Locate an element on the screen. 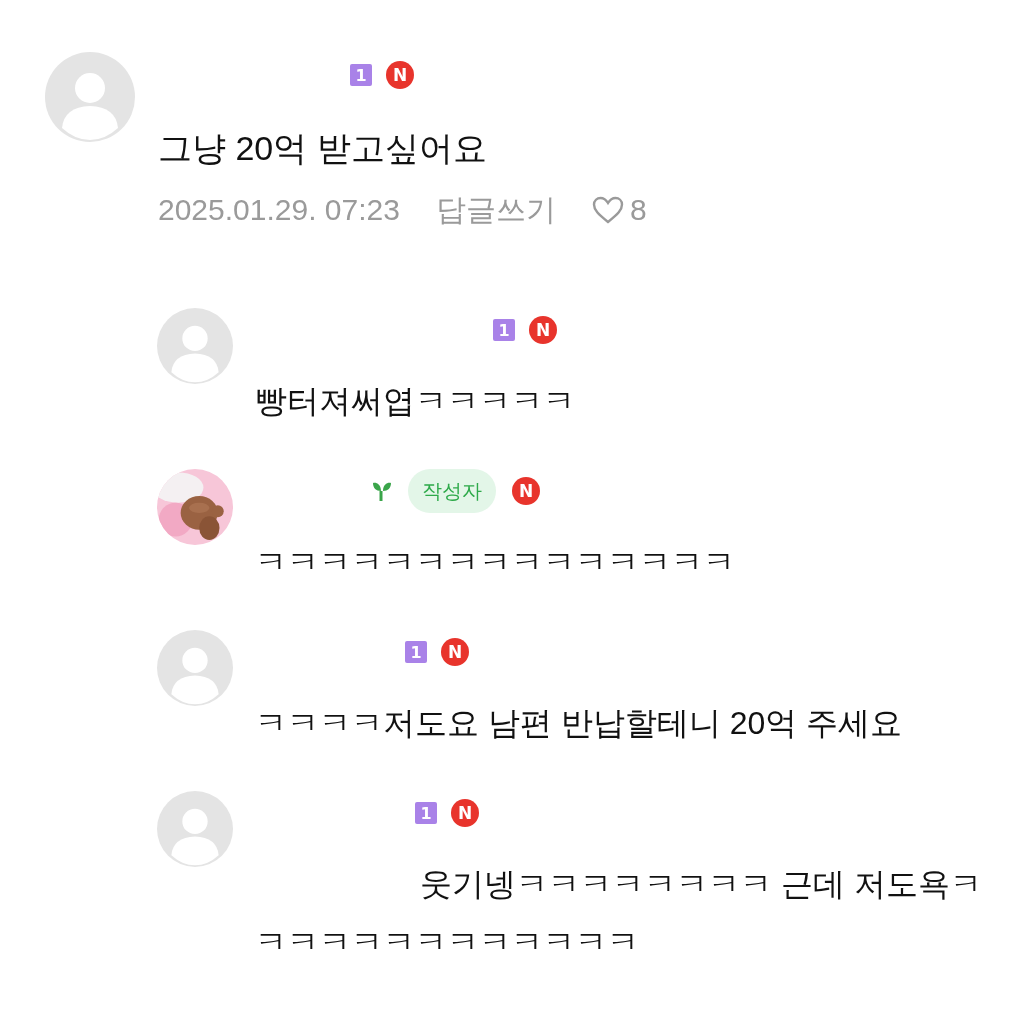 This screenshot has height=1024, width=1024. comment-text: 웃기넹ㅋㅋㅋㅋㅋㅋㅋㅋ 근데 저도욕ㅋㅋㅋㅋㅋㅋㅋㅋㅋㅋㅋㅋㅋ is located at coordinates (619, 913).